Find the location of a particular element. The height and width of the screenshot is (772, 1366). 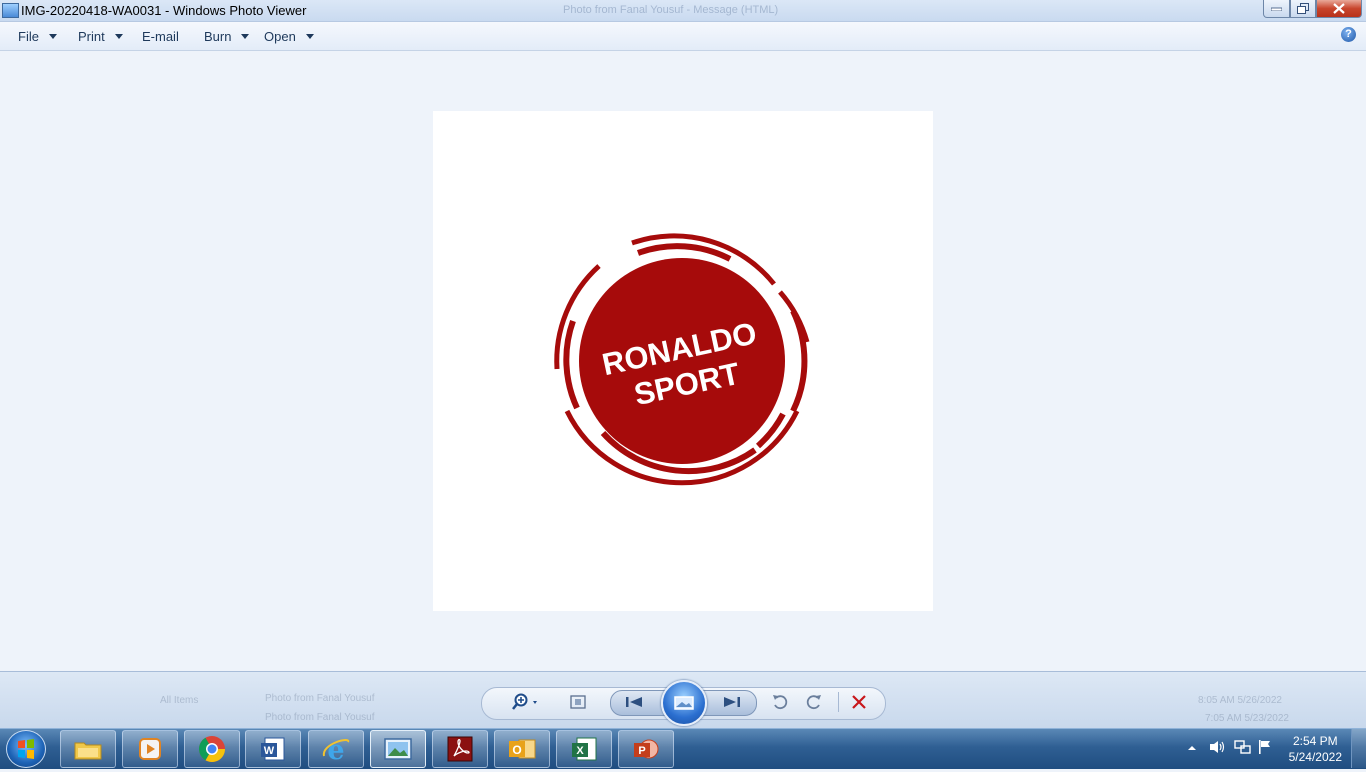

restore-button is located at coordinates (1303, 9).